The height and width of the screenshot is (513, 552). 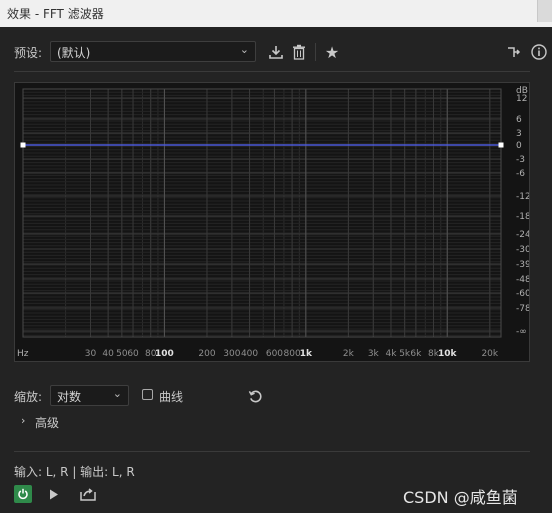 What do you see at coordinates (519, 134) in the screenshot?
I see `y-tick-label: 3` at bounding box center [519, 134].